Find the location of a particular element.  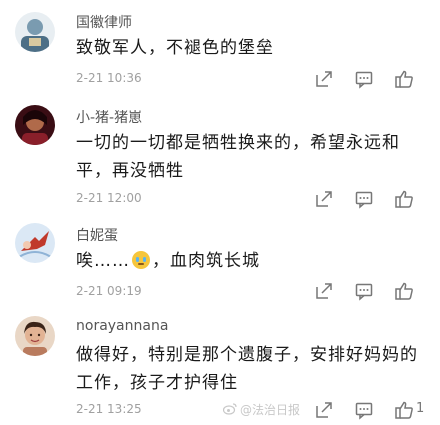

comment-text-suffix: ，血肉筑长城 is located at coordinates (206, 261).